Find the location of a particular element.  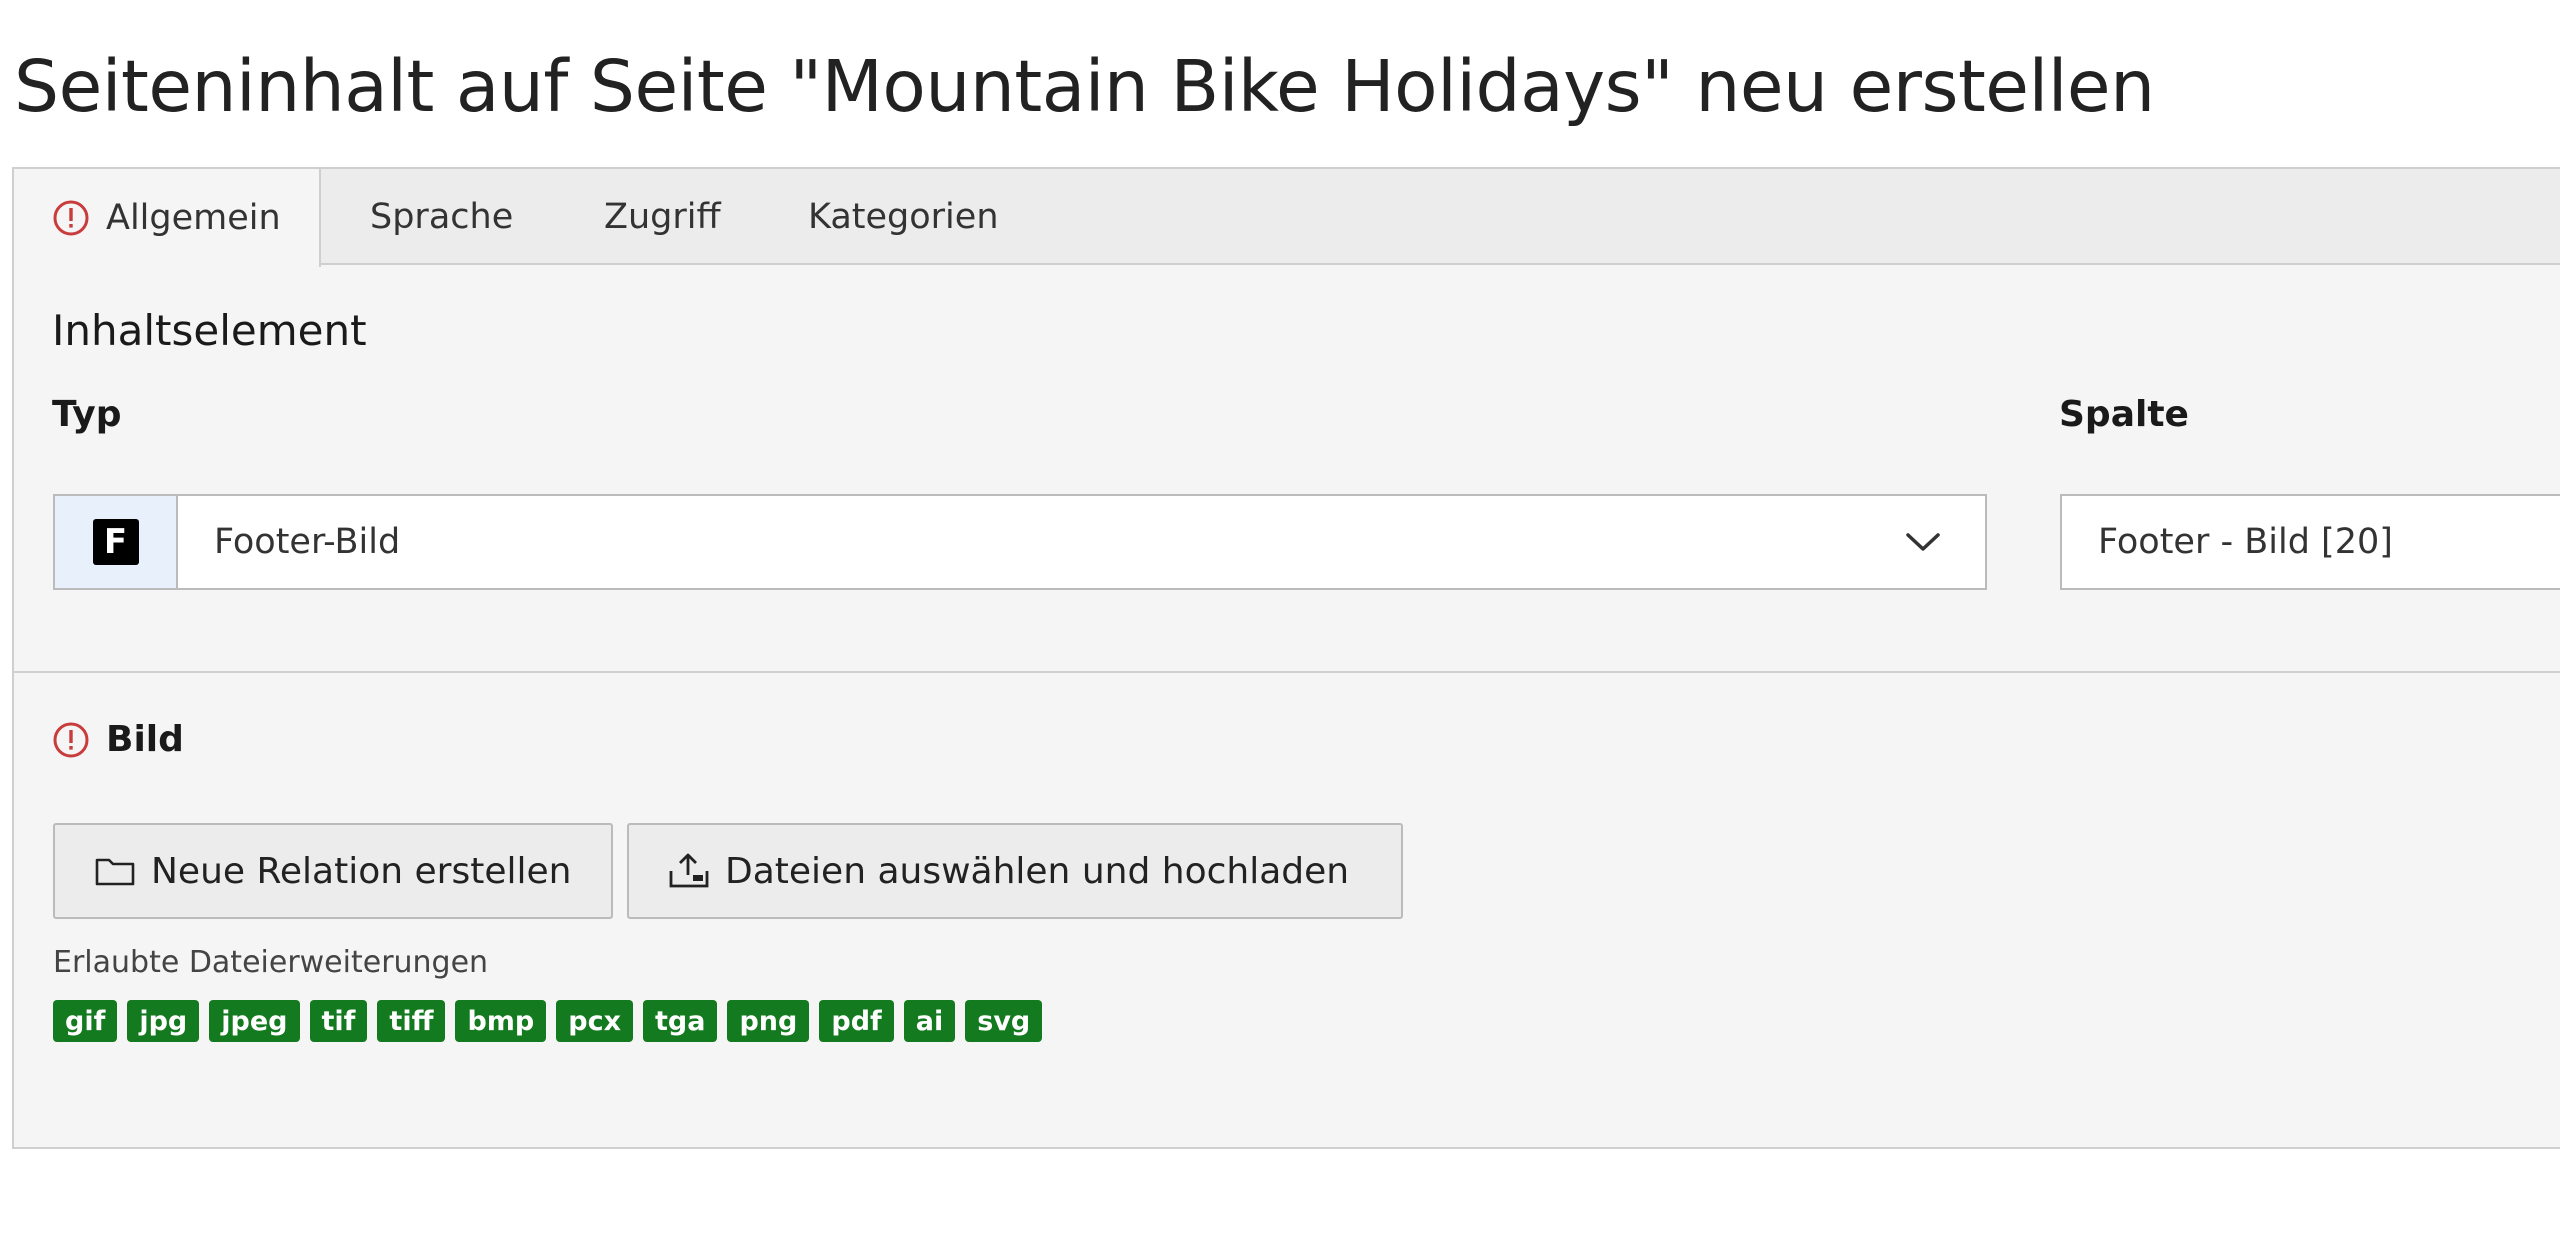

extension-badge: tif is located at coordinates (338, 1021).